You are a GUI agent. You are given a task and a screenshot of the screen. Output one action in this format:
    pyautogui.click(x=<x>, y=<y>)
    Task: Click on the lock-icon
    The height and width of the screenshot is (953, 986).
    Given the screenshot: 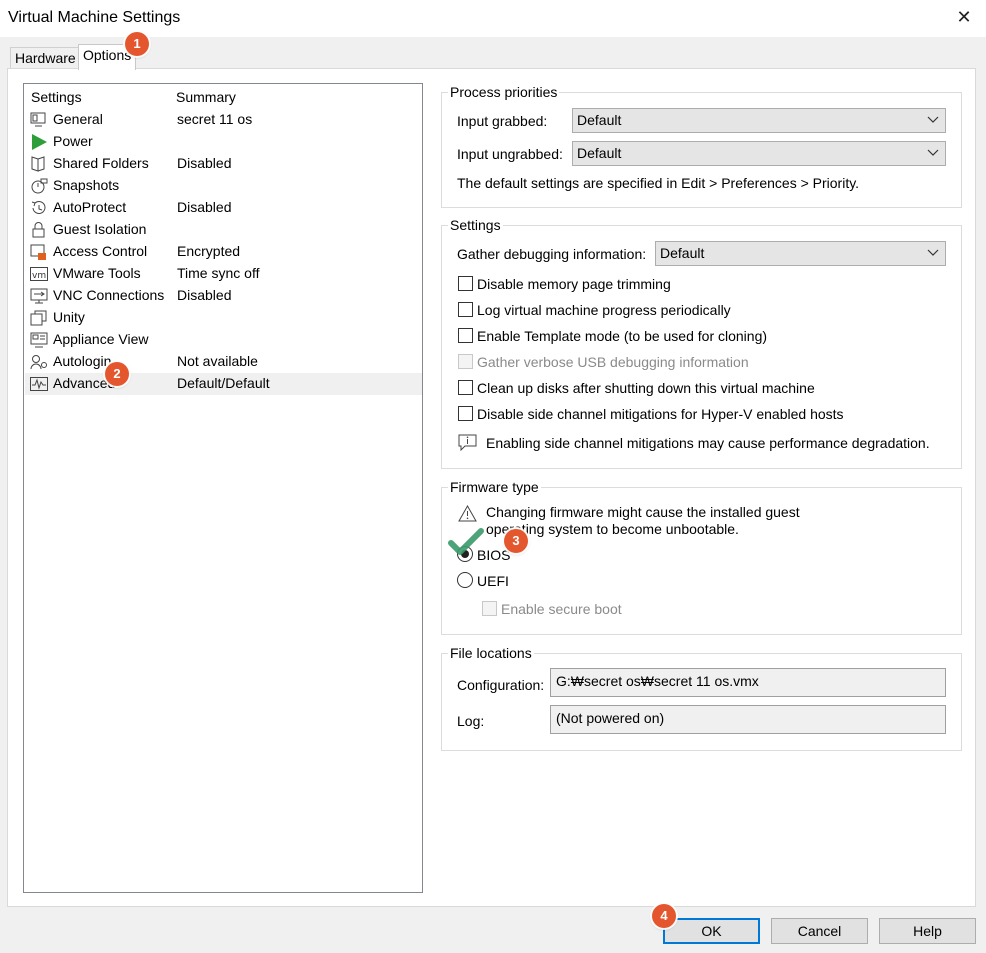 What is the action you would take?
    pyautogui.click(x=38, y=230)
    